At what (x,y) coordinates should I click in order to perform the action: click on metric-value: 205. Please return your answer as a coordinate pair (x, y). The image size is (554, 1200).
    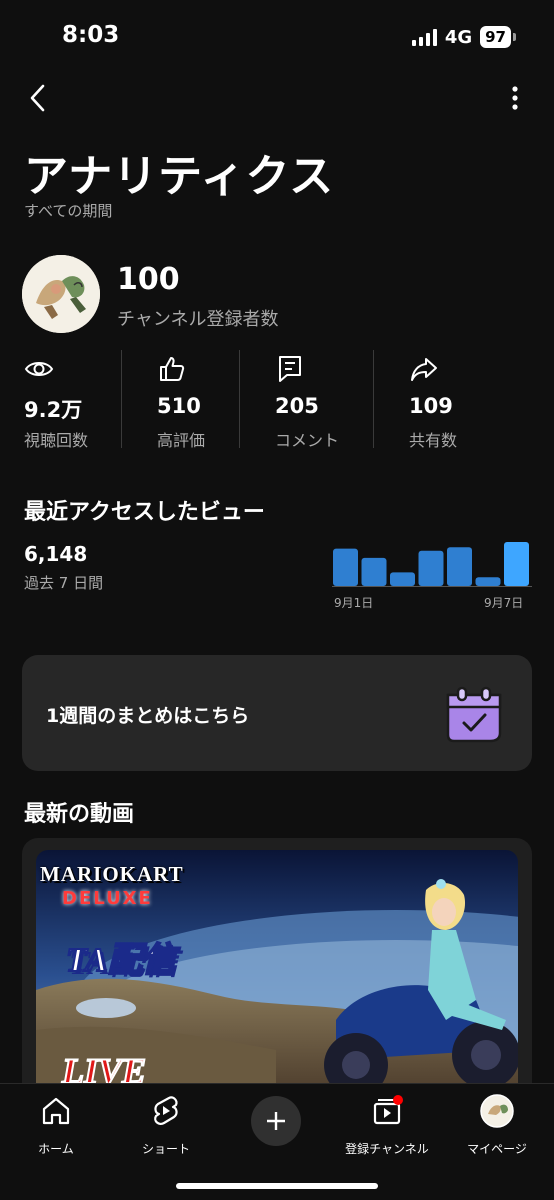
    Looking at the image, I should click on (297, 406).